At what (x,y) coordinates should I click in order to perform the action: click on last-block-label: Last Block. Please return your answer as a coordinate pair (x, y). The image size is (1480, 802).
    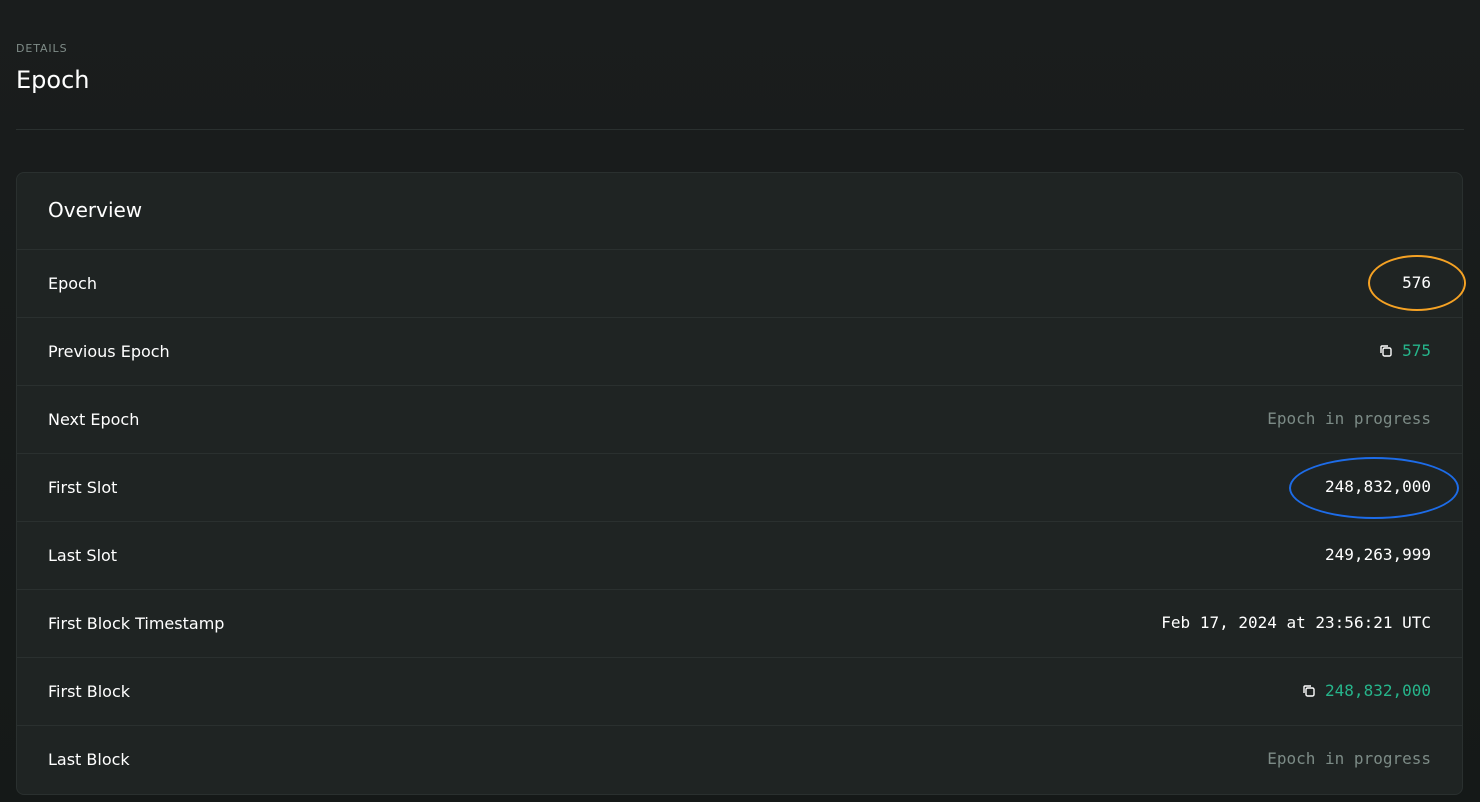
    Looking at the image, I should click on (89, 759).